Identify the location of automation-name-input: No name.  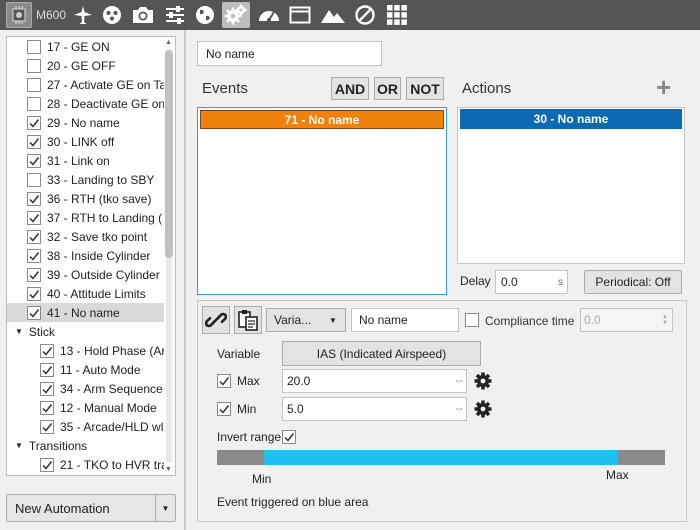
(289, 53).